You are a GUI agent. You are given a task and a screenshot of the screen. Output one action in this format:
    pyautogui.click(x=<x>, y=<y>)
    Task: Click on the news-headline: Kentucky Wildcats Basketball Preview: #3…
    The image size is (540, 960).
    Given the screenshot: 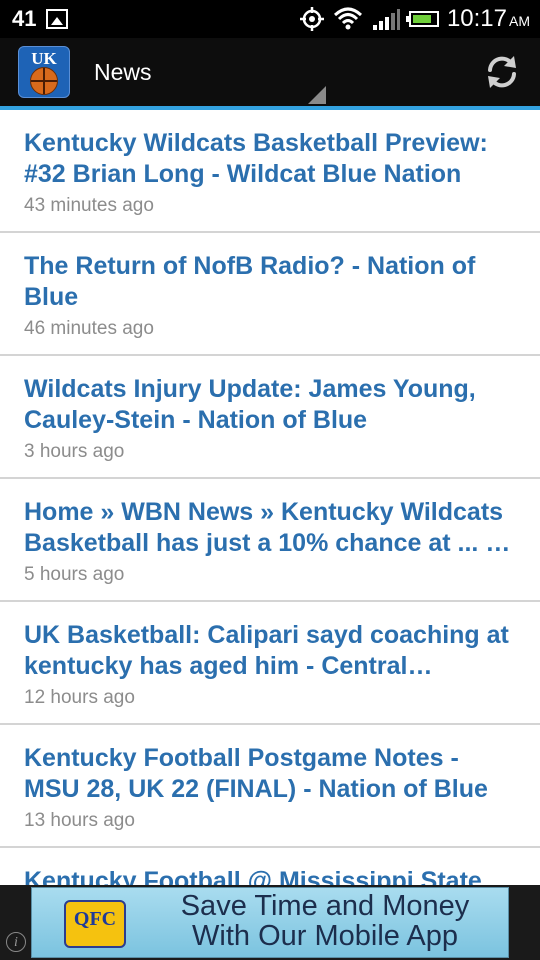 What is the action you would take?
    pyautogui.click(x=271, y=159)
    